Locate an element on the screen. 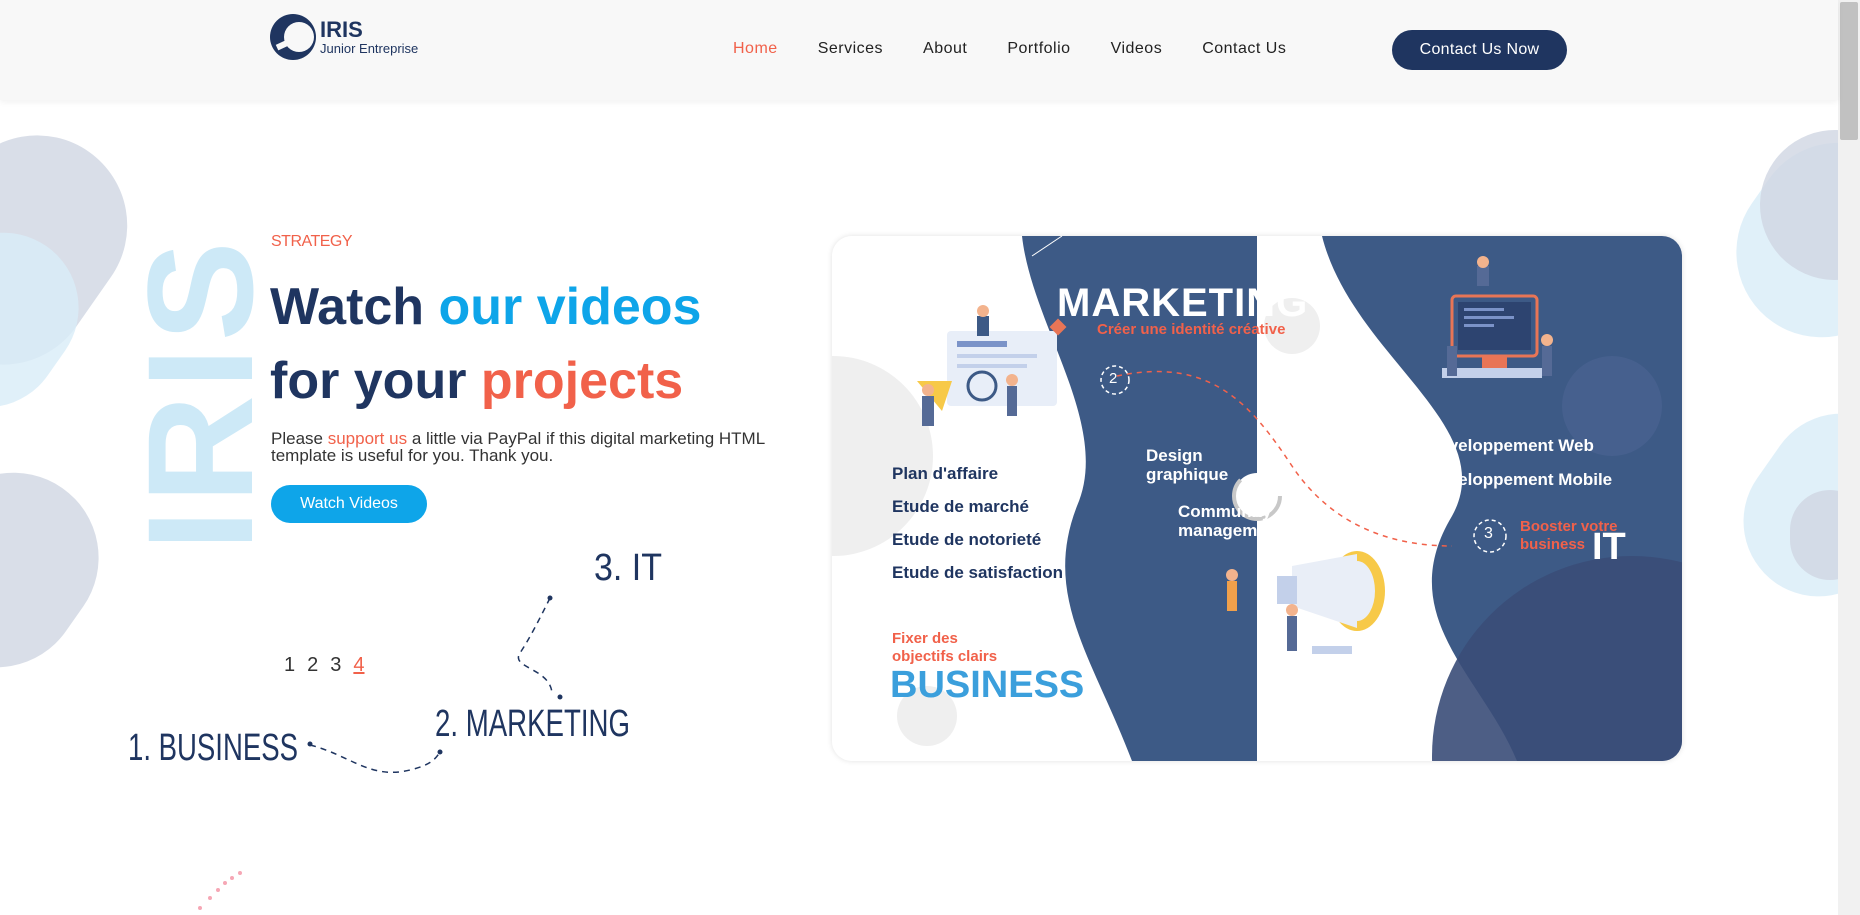 This screenshot has width=1860, height=915. contact-us-now-button: Contact Us Now is located at coordinates (1479, 50).